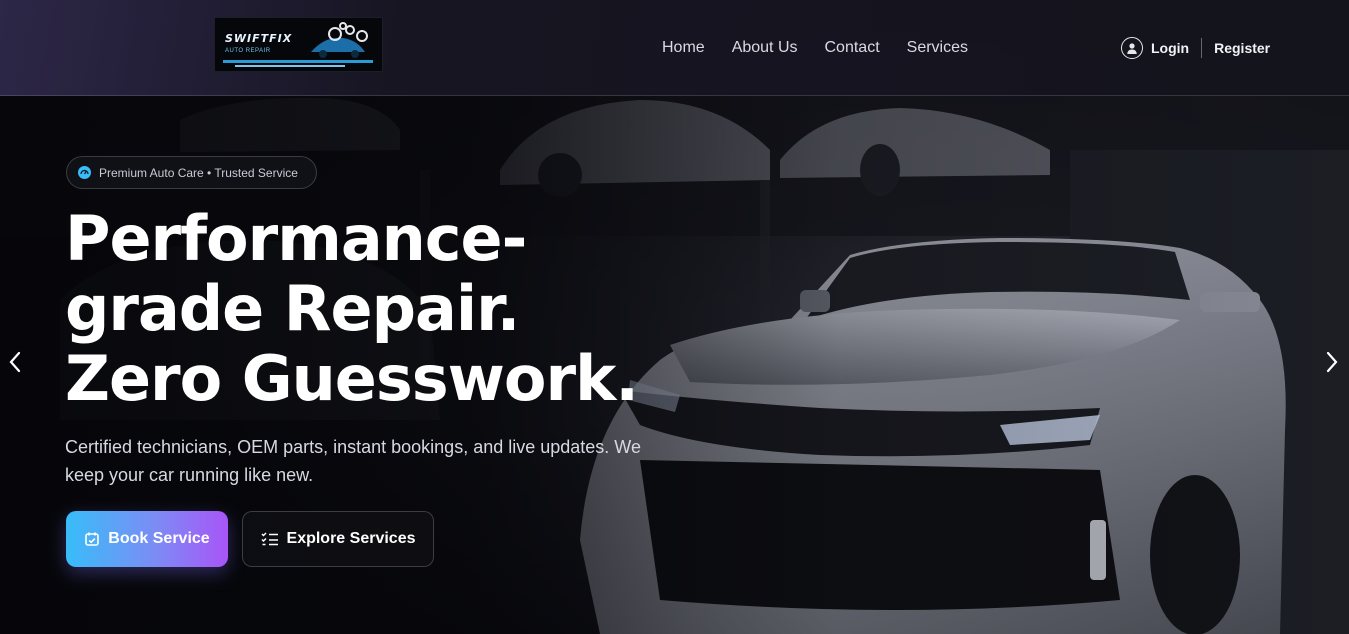 The width and height of the screenshot is (1349, 634). Describe the element at coordinates (269, 539) in the screenshot. I see `list-check-icon` at that location.